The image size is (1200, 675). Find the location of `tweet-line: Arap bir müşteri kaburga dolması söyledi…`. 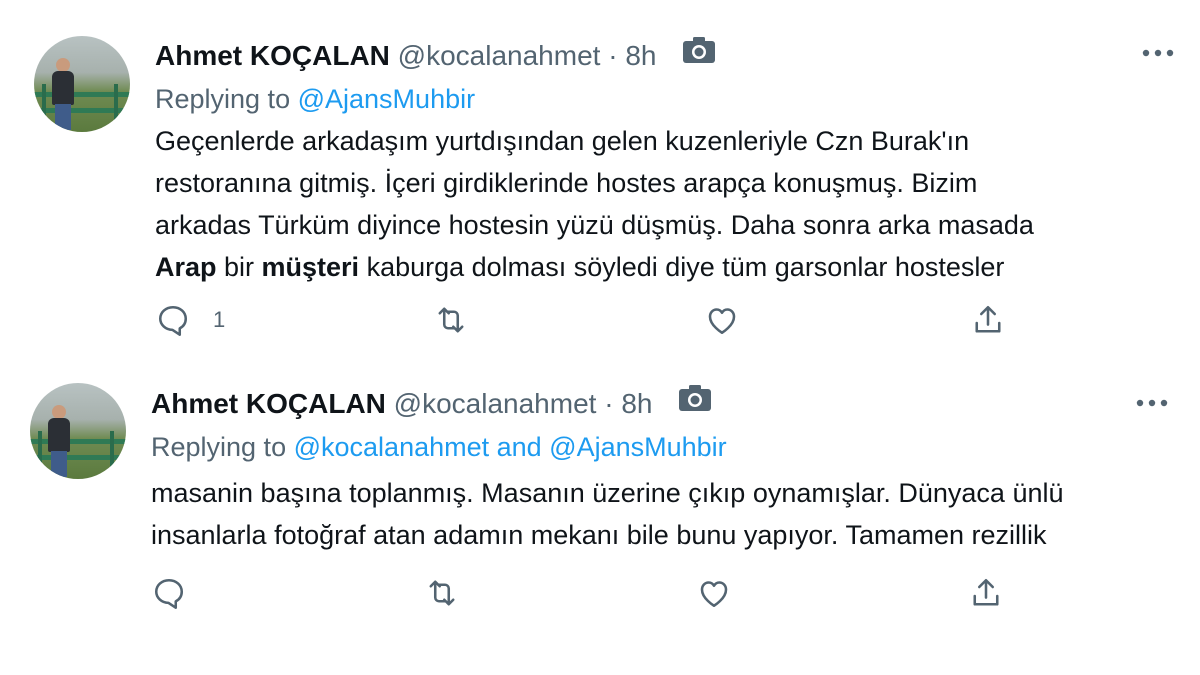

tweet-line: Arap bir müşteri kaburga dolması söyledi… is located at coordinates (580, 267).